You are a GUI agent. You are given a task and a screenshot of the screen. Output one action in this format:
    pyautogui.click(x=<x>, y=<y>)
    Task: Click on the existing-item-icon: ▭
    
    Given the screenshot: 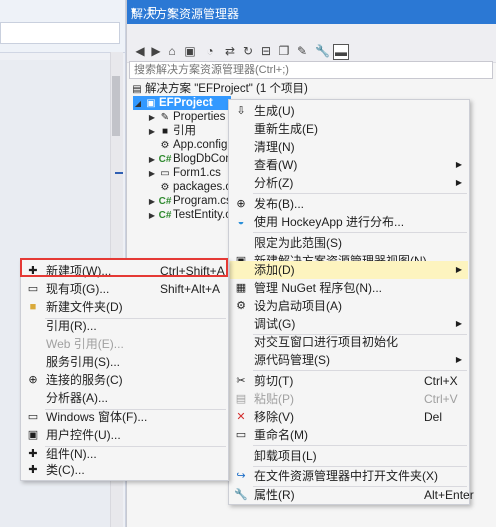 What is the action you would take?
    pyautogui.click(x=33, y=289)
    